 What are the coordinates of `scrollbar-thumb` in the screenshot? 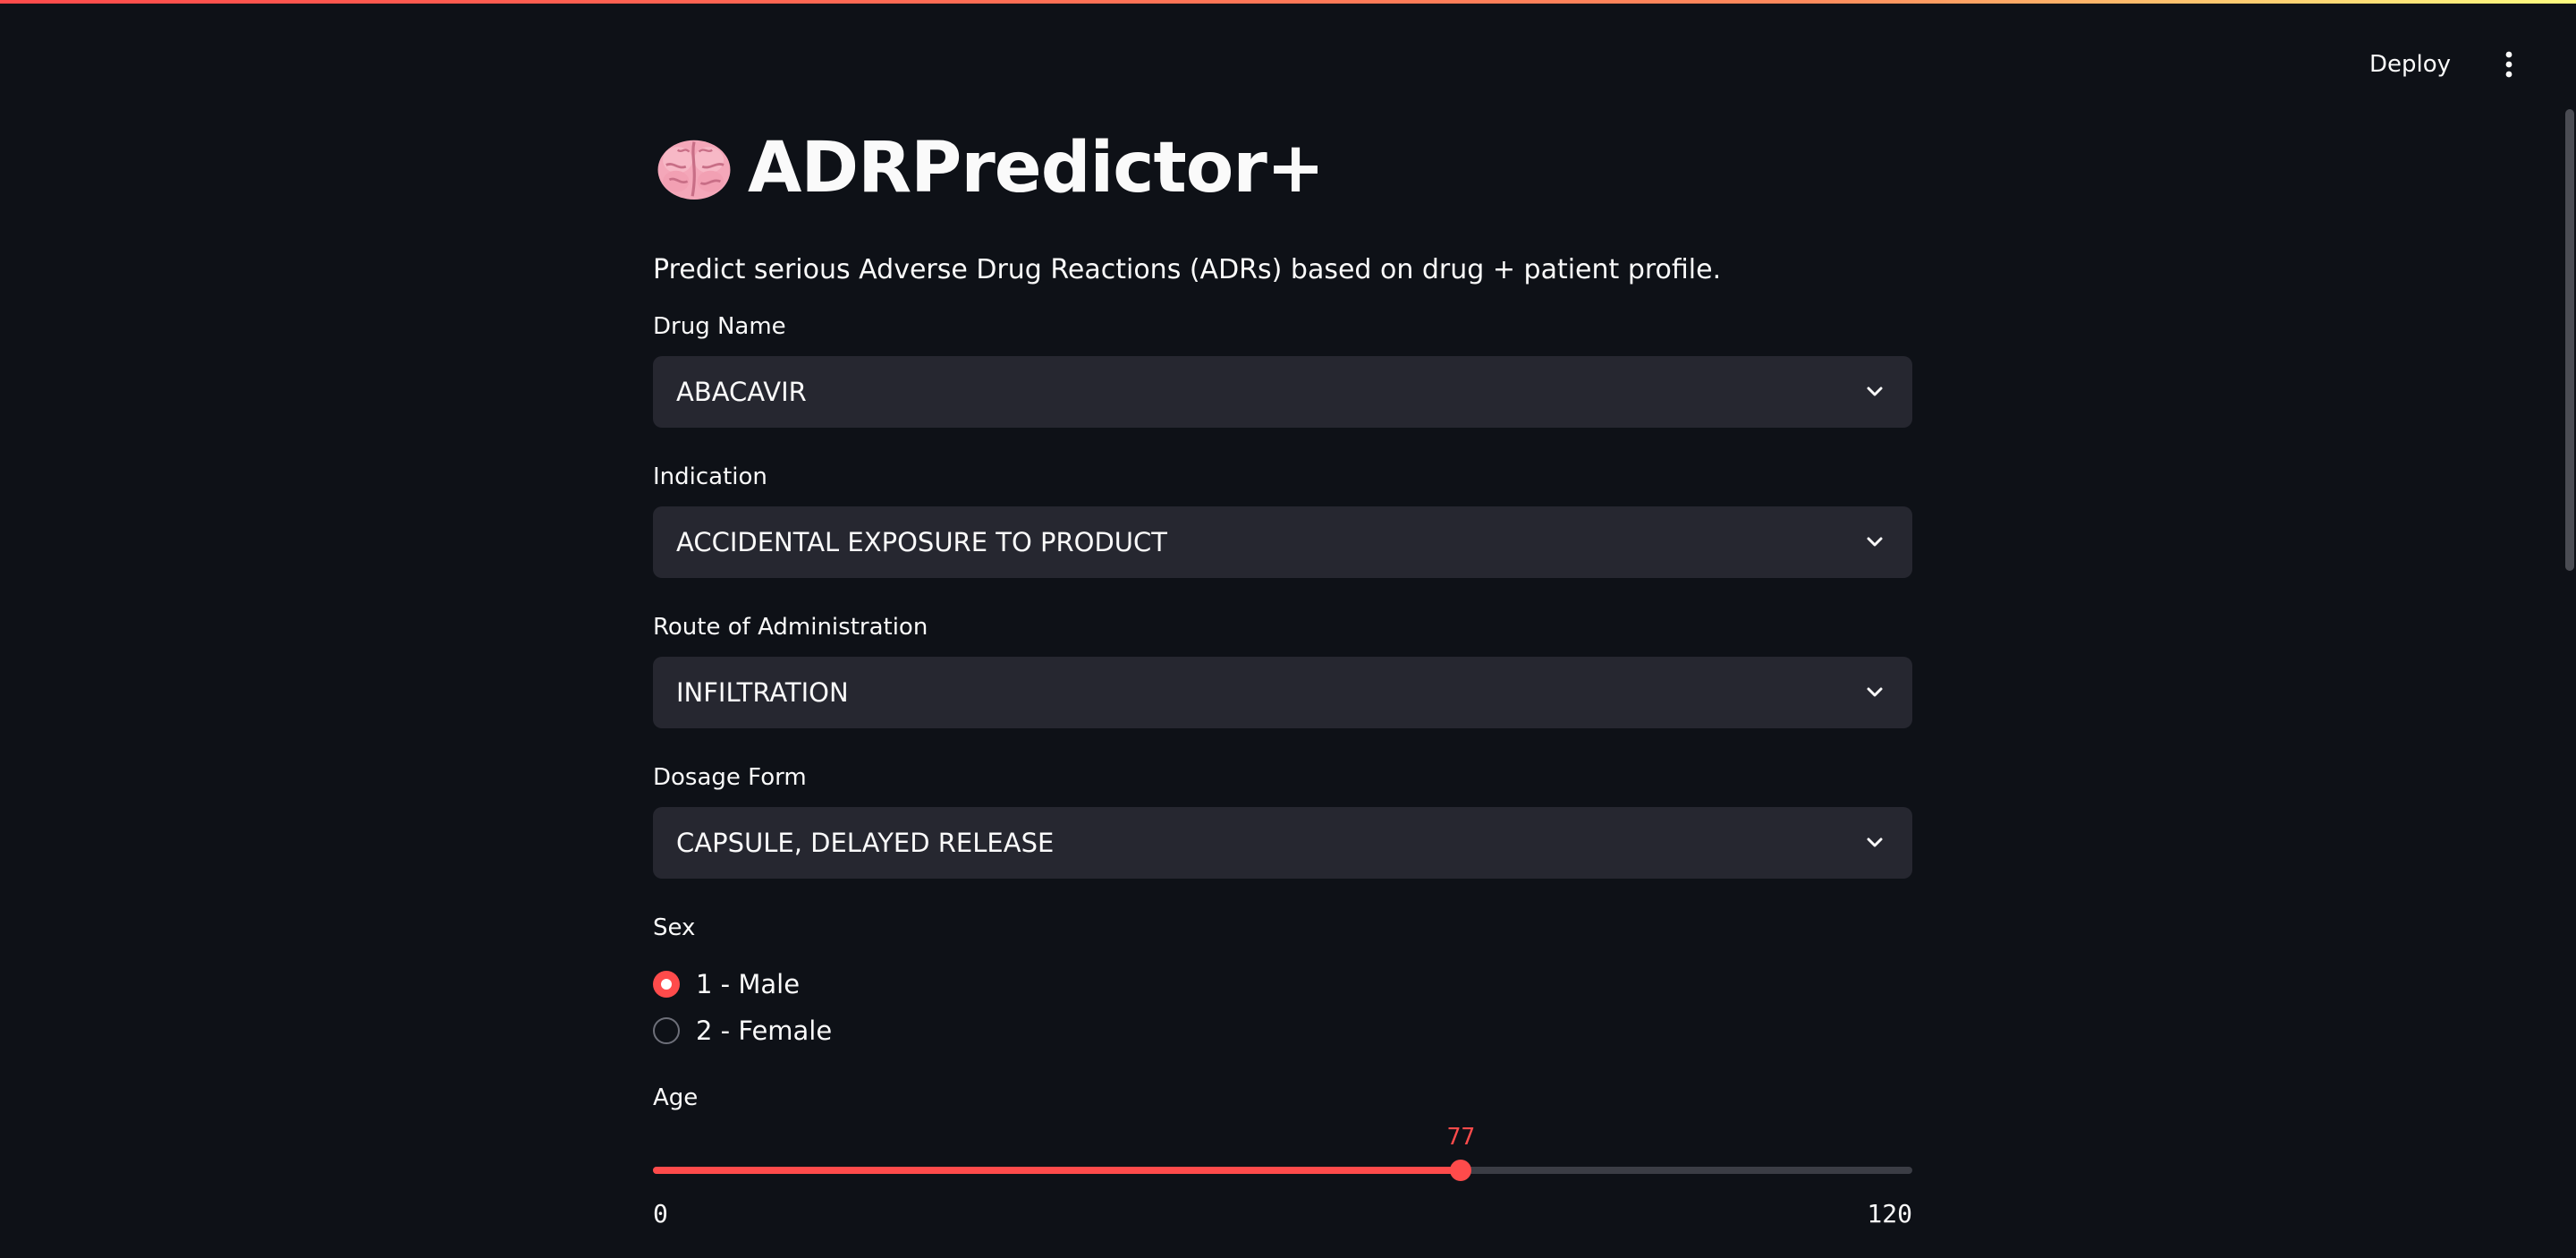 It's located at (2569, 340).